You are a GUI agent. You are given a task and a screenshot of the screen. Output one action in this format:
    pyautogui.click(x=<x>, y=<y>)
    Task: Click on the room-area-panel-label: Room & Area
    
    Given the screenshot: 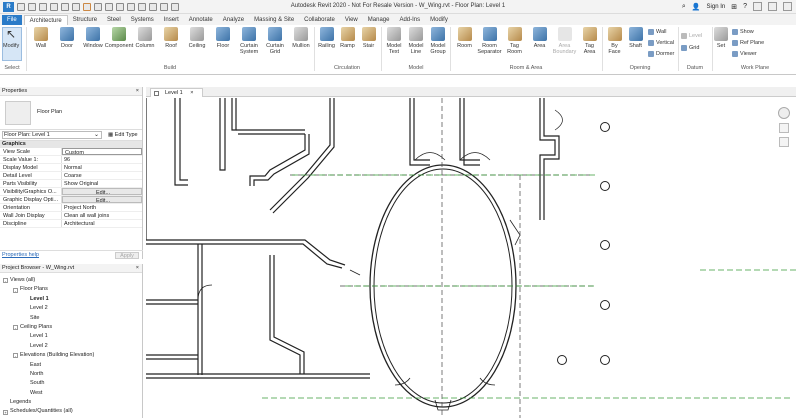 What is the action you would take?
    pyautogui.click(x=526, y=68)
    